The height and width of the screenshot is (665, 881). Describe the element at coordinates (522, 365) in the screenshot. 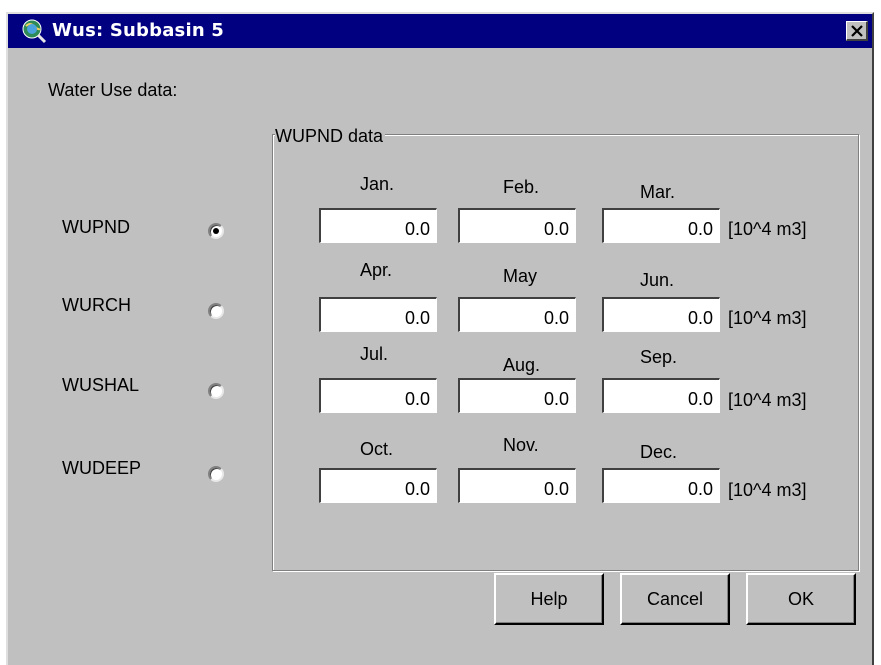

I see `month-label-aug: Aug.` at that location.